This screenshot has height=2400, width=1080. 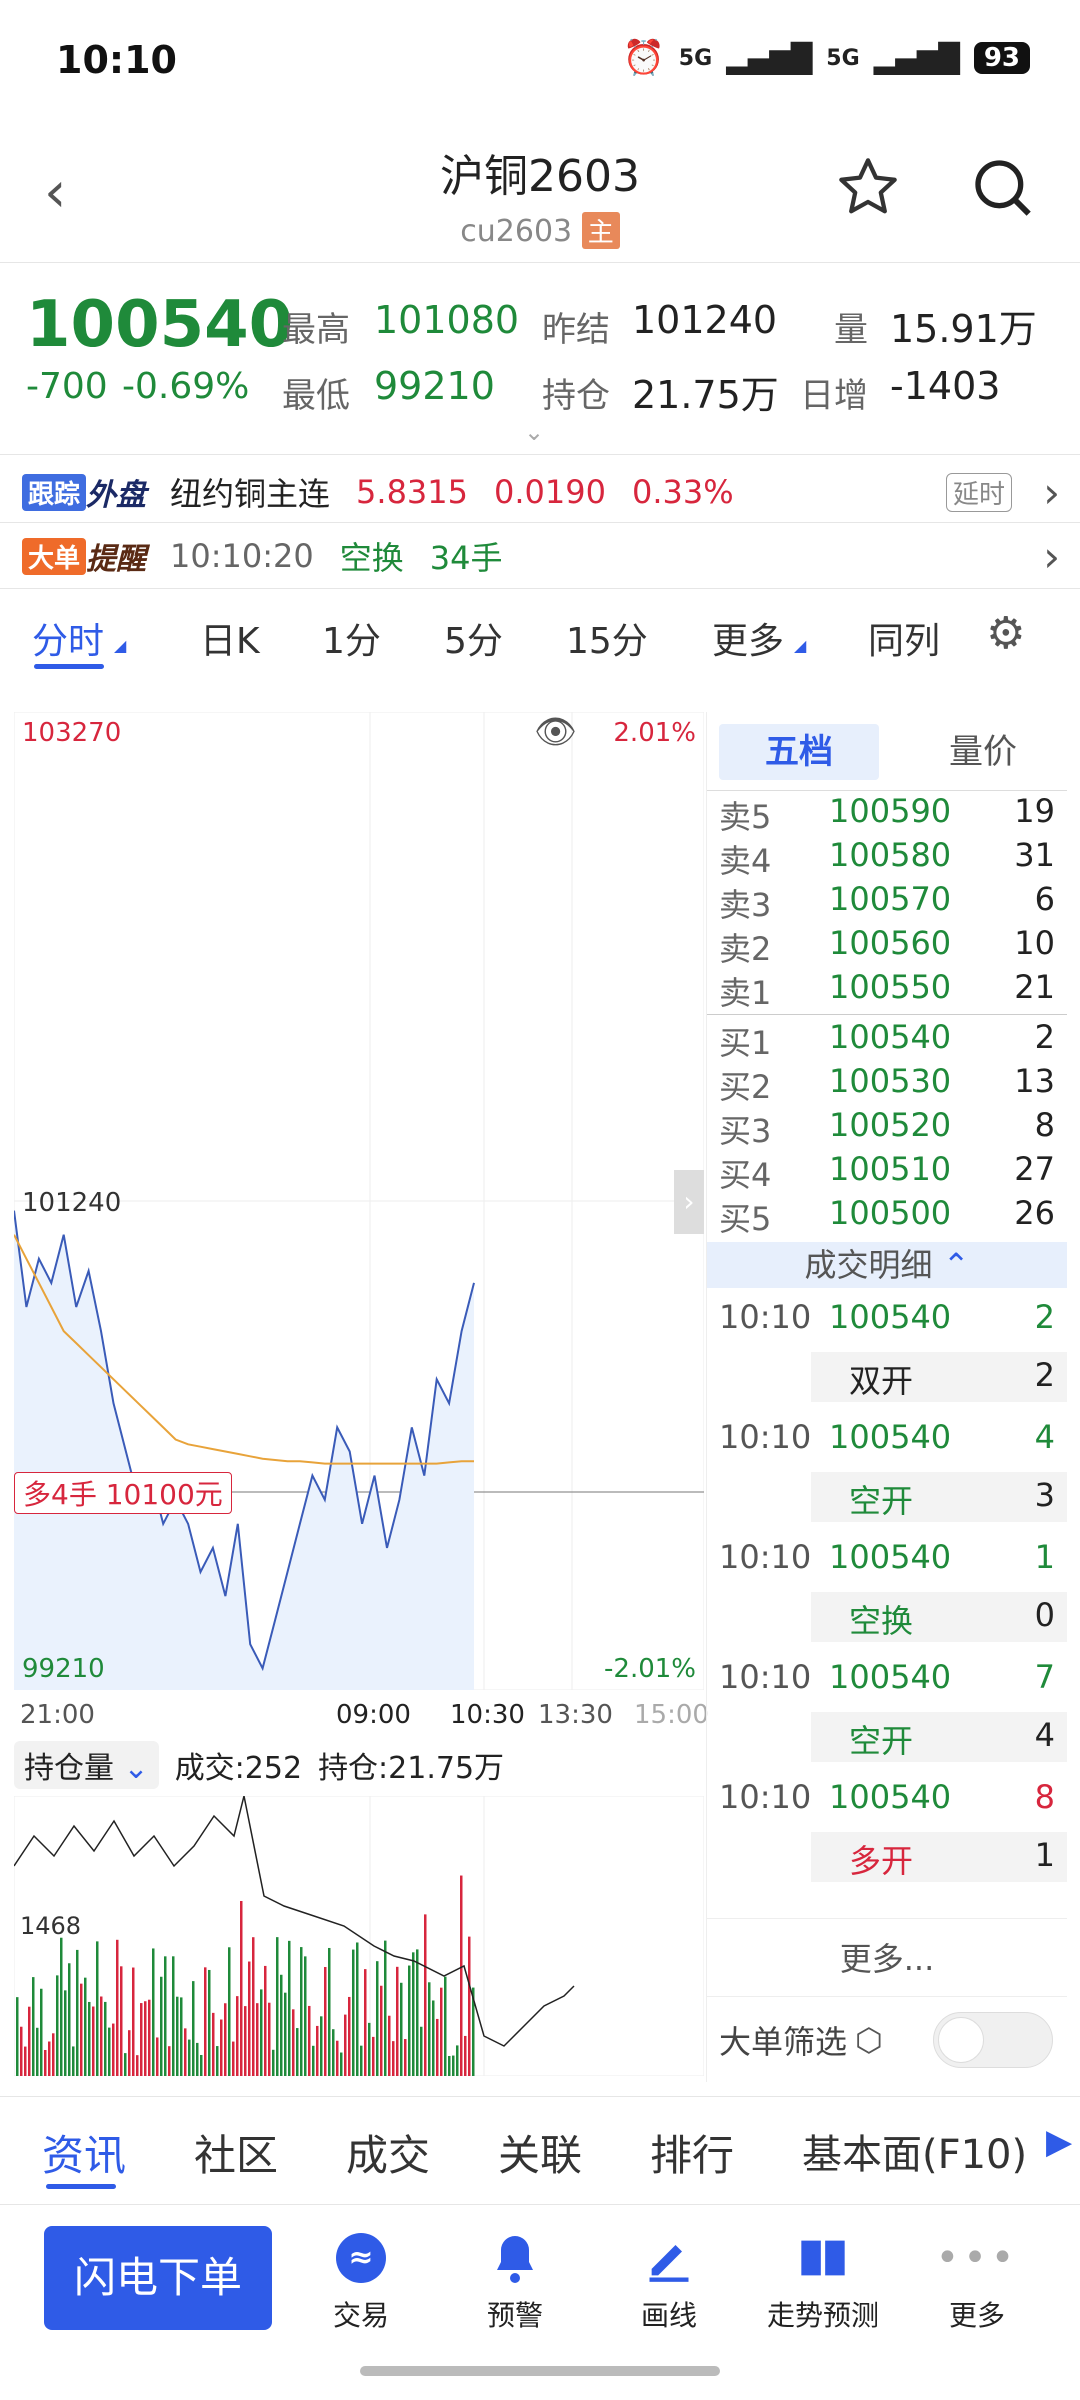 What do you see at coordinates (186, 386) in the screenshot?
I see `price-change-pct: -0.69%` at bounding box center [186, 386].